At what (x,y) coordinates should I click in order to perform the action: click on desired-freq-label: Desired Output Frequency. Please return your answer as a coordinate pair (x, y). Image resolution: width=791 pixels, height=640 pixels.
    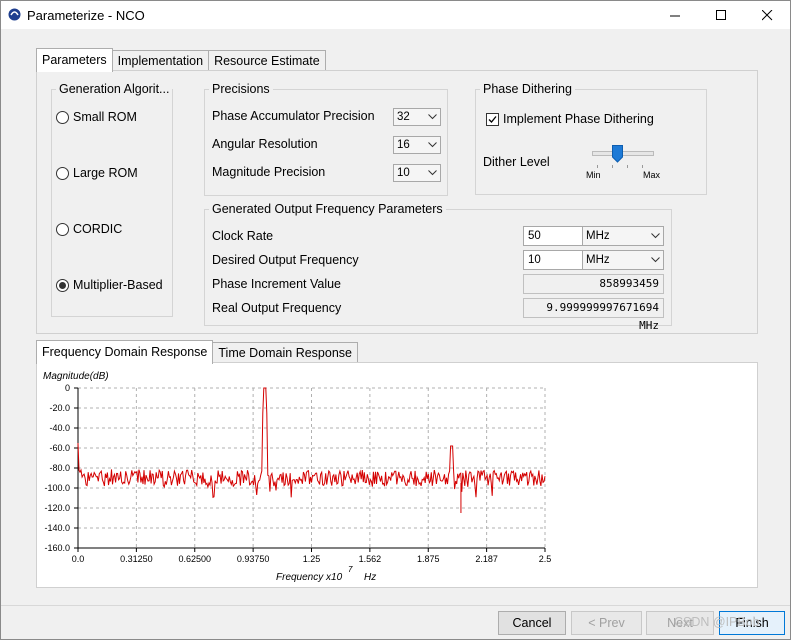
    Looking at the image, I should click on (285, 260).